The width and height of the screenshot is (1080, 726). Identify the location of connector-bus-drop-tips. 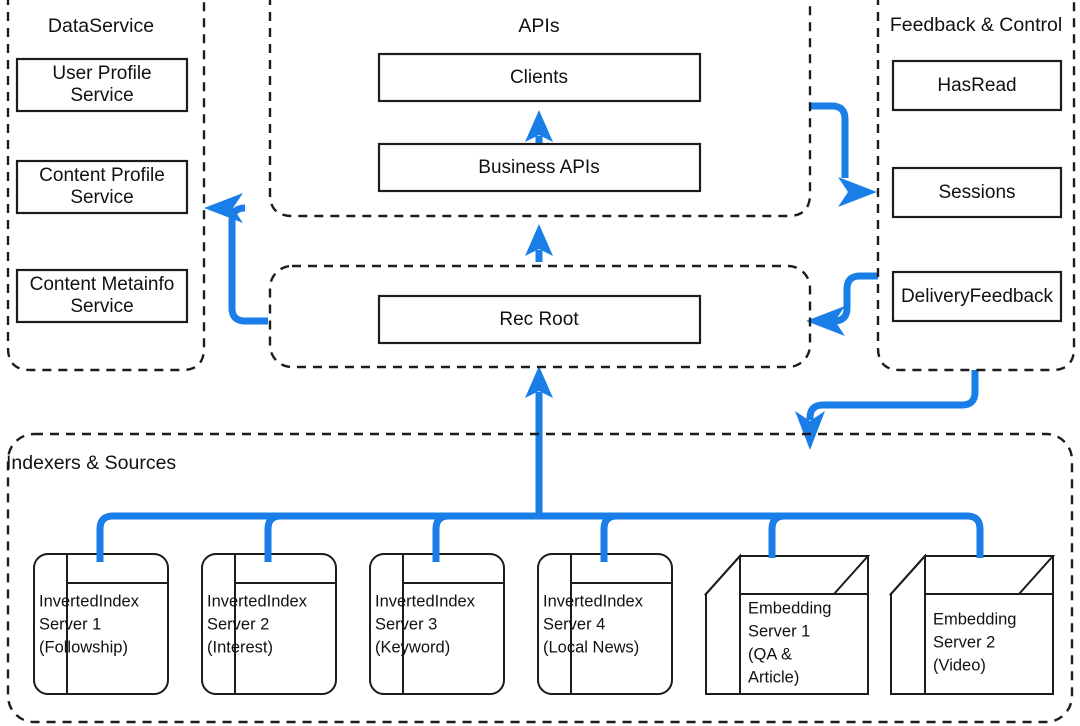
(540, 553).